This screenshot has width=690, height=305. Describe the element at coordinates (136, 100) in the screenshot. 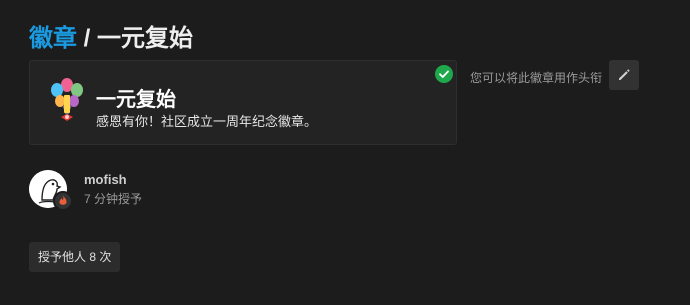

I see `badge-name: 一元复始` at that location.